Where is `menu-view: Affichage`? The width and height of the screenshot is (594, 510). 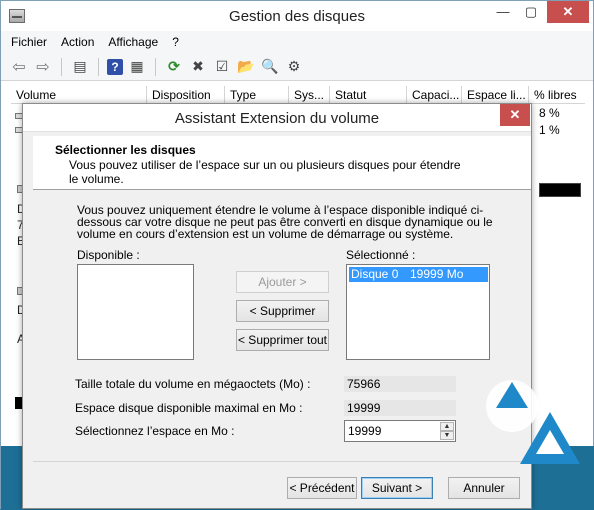
menu-view: Affichage is located at coordinates (133, 42).